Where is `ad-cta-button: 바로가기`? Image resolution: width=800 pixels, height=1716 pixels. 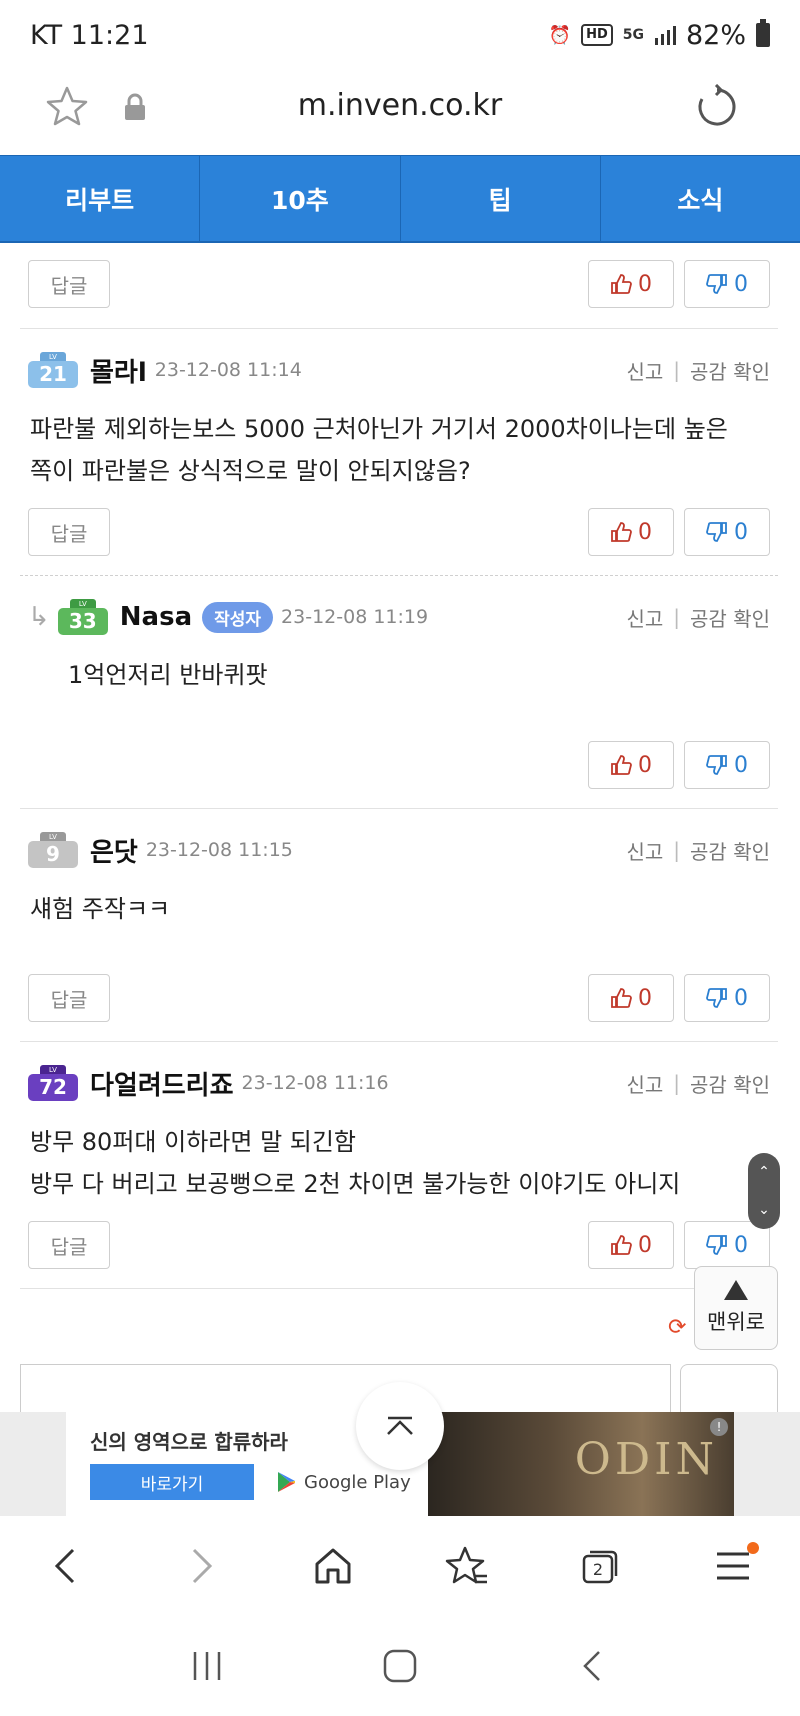 ad-cta-button: 바로가기 is located at coordinates (172, 1482).